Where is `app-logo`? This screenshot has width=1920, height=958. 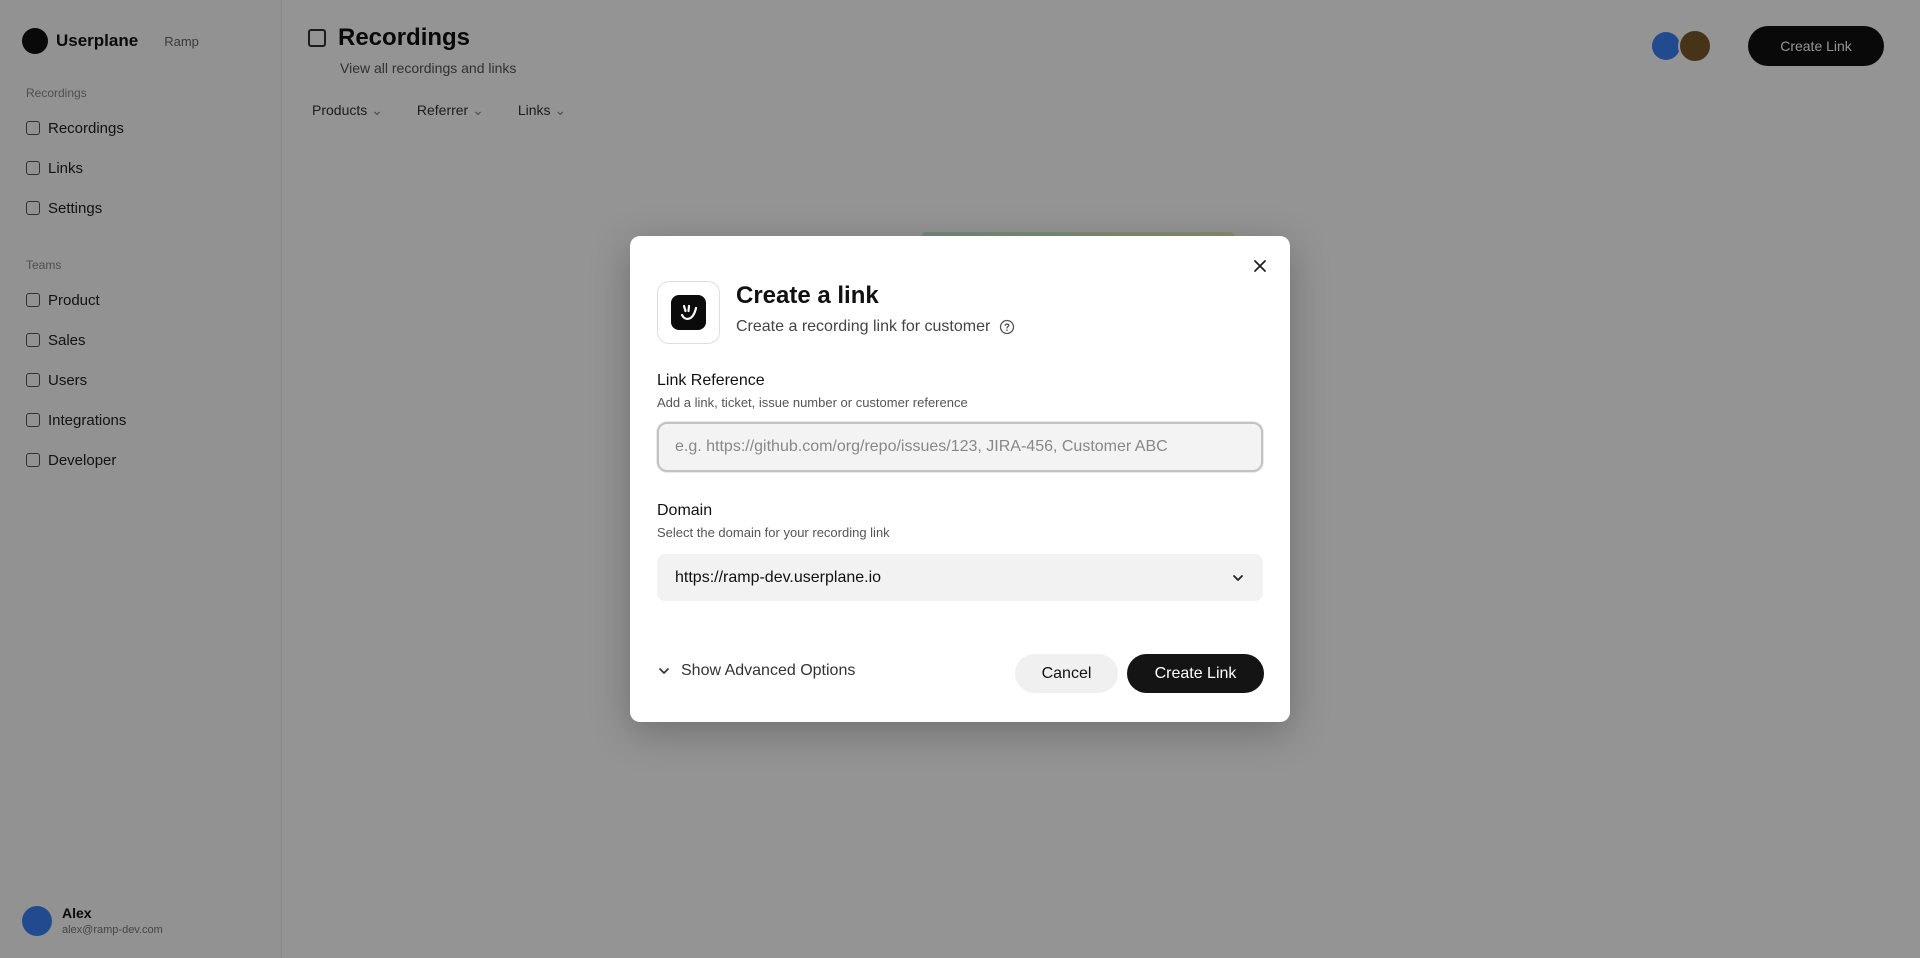
app-logo is located at coordinates (688, 312).